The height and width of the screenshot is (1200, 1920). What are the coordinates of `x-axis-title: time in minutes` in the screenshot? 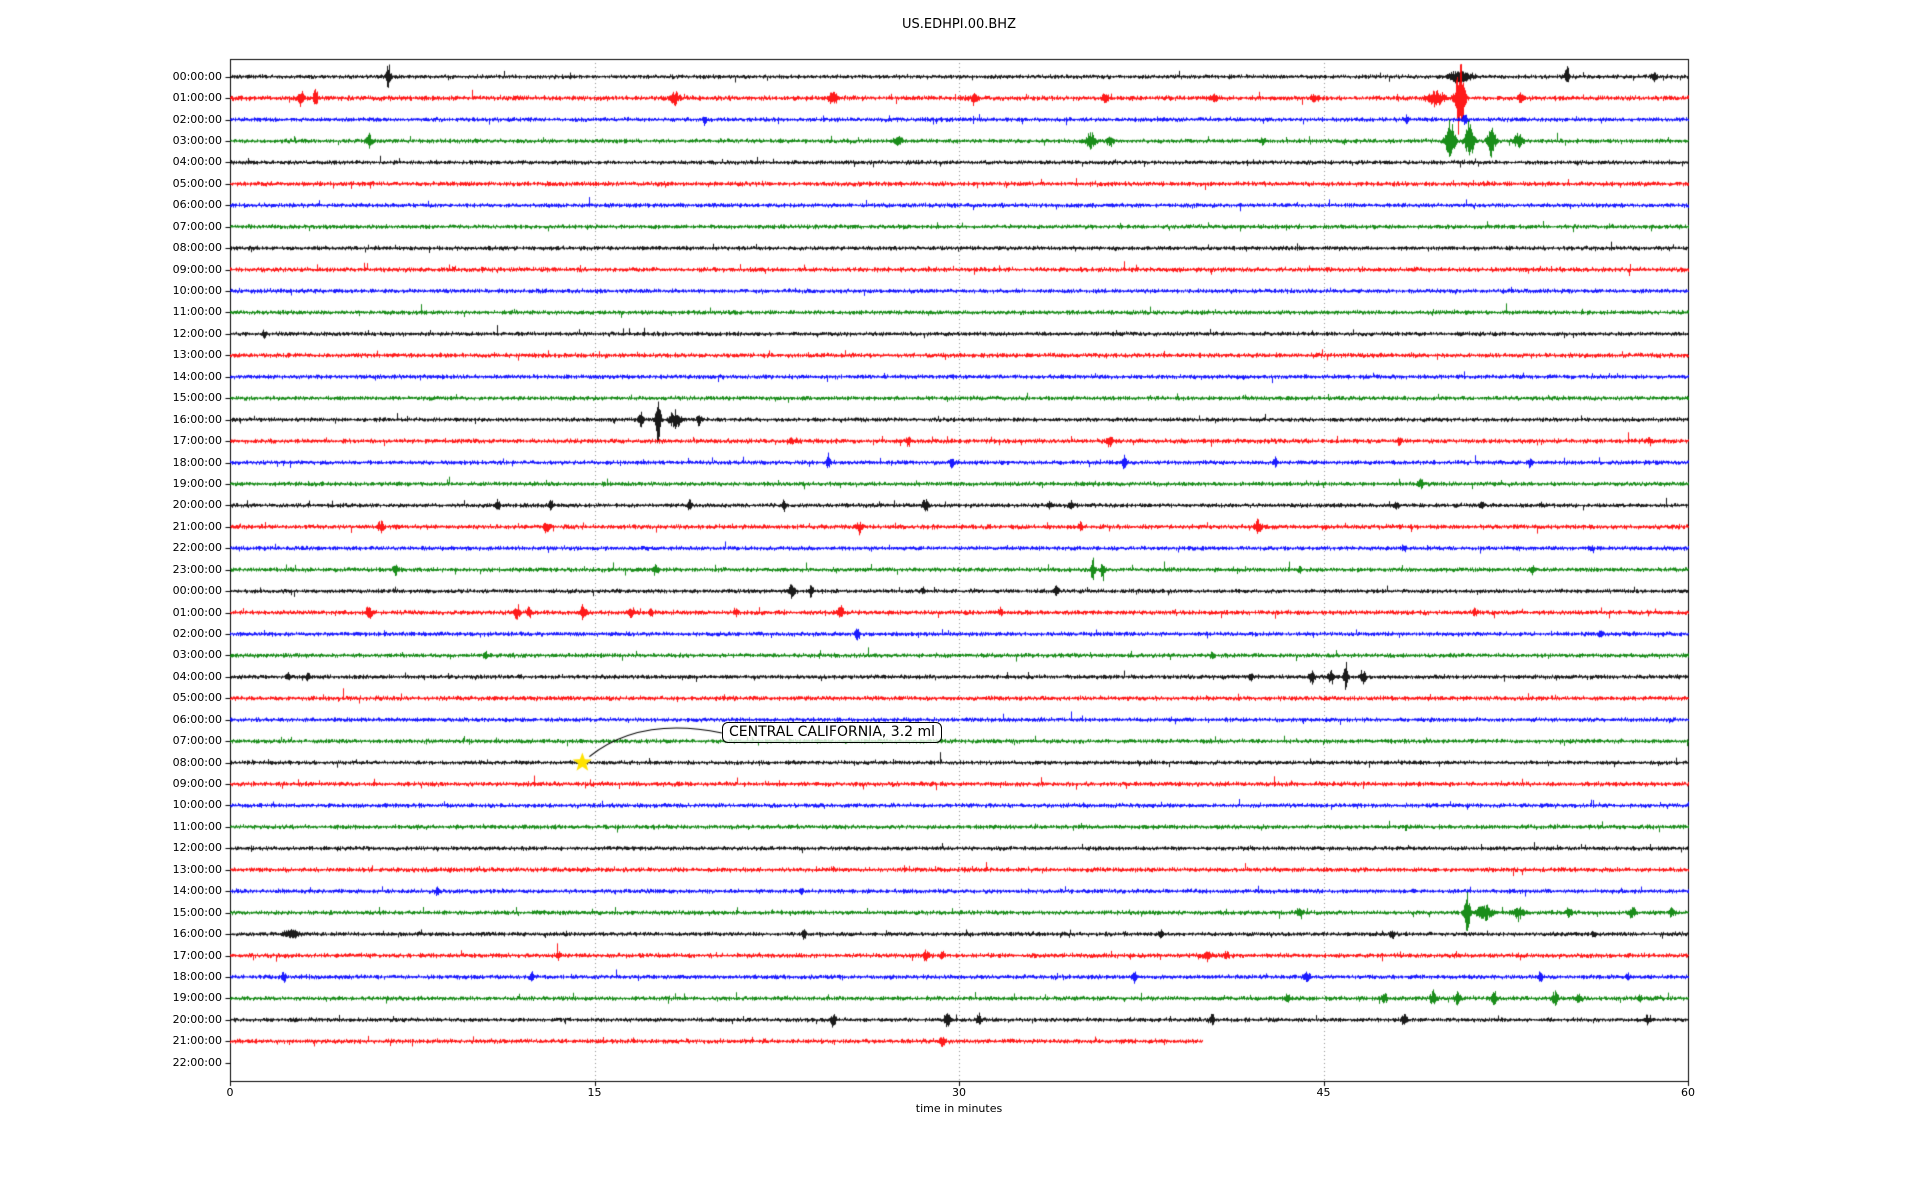 It's located at (959, 1108).